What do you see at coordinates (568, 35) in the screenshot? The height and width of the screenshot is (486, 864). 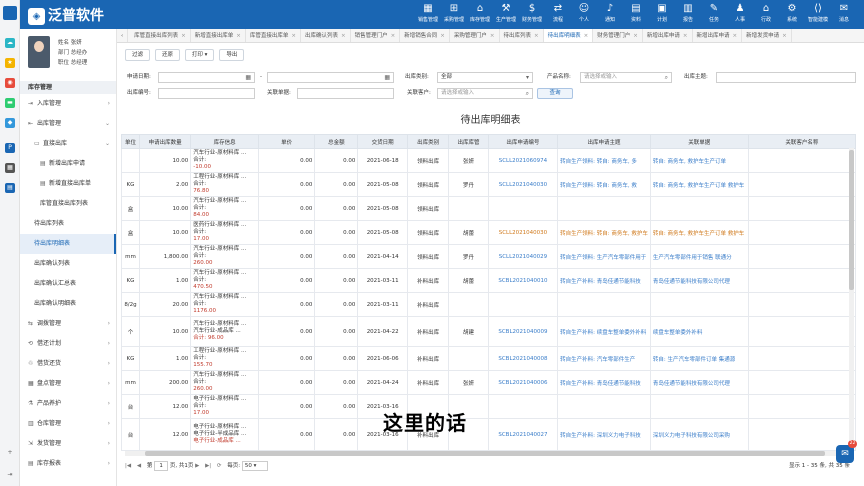 I see `tab: 待出库明细表 ×` at bounding box center [568, 35].